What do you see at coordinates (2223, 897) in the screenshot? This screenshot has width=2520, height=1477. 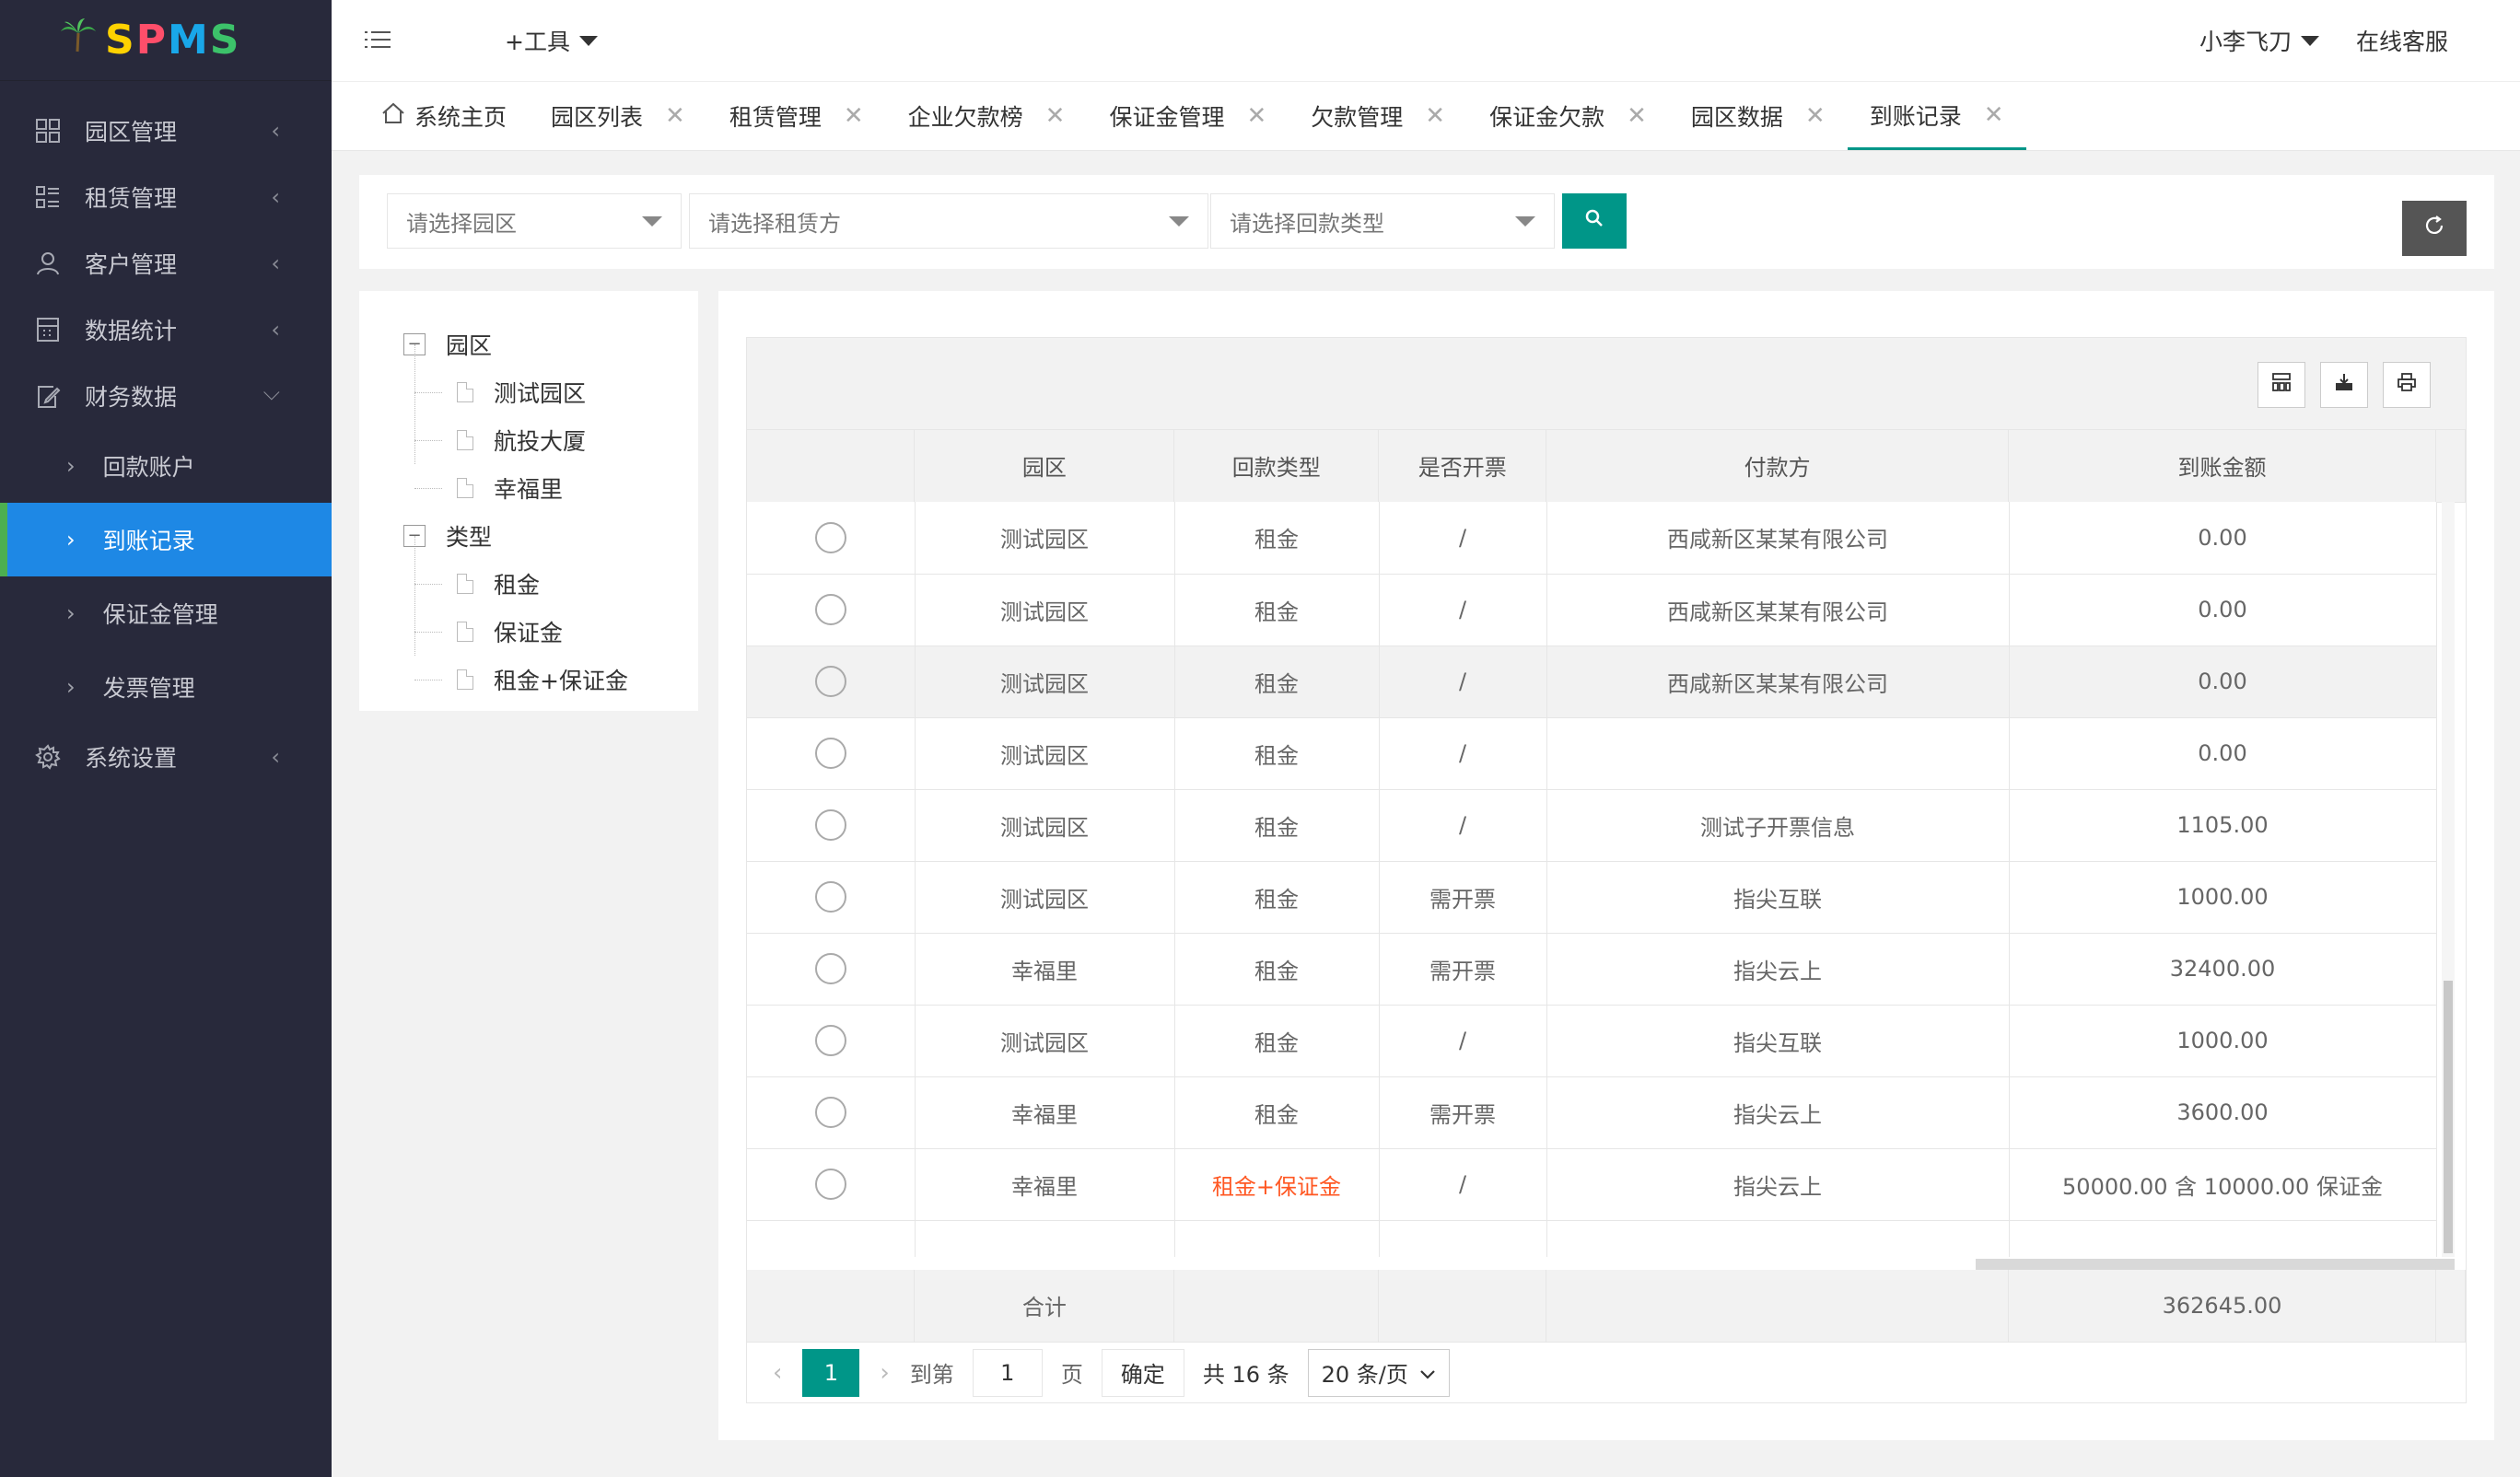 I see `cell-amount: 1000.00` at bounding box center [2223, 897].